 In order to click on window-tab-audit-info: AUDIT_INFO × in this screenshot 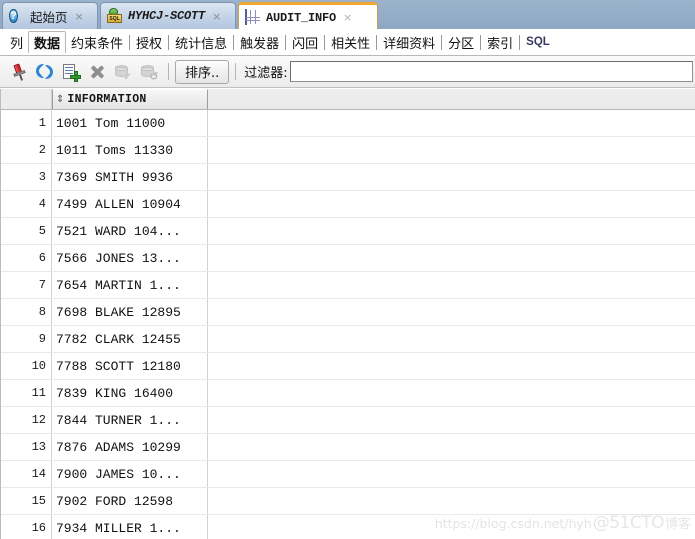, I will do `click(308, 15)`.